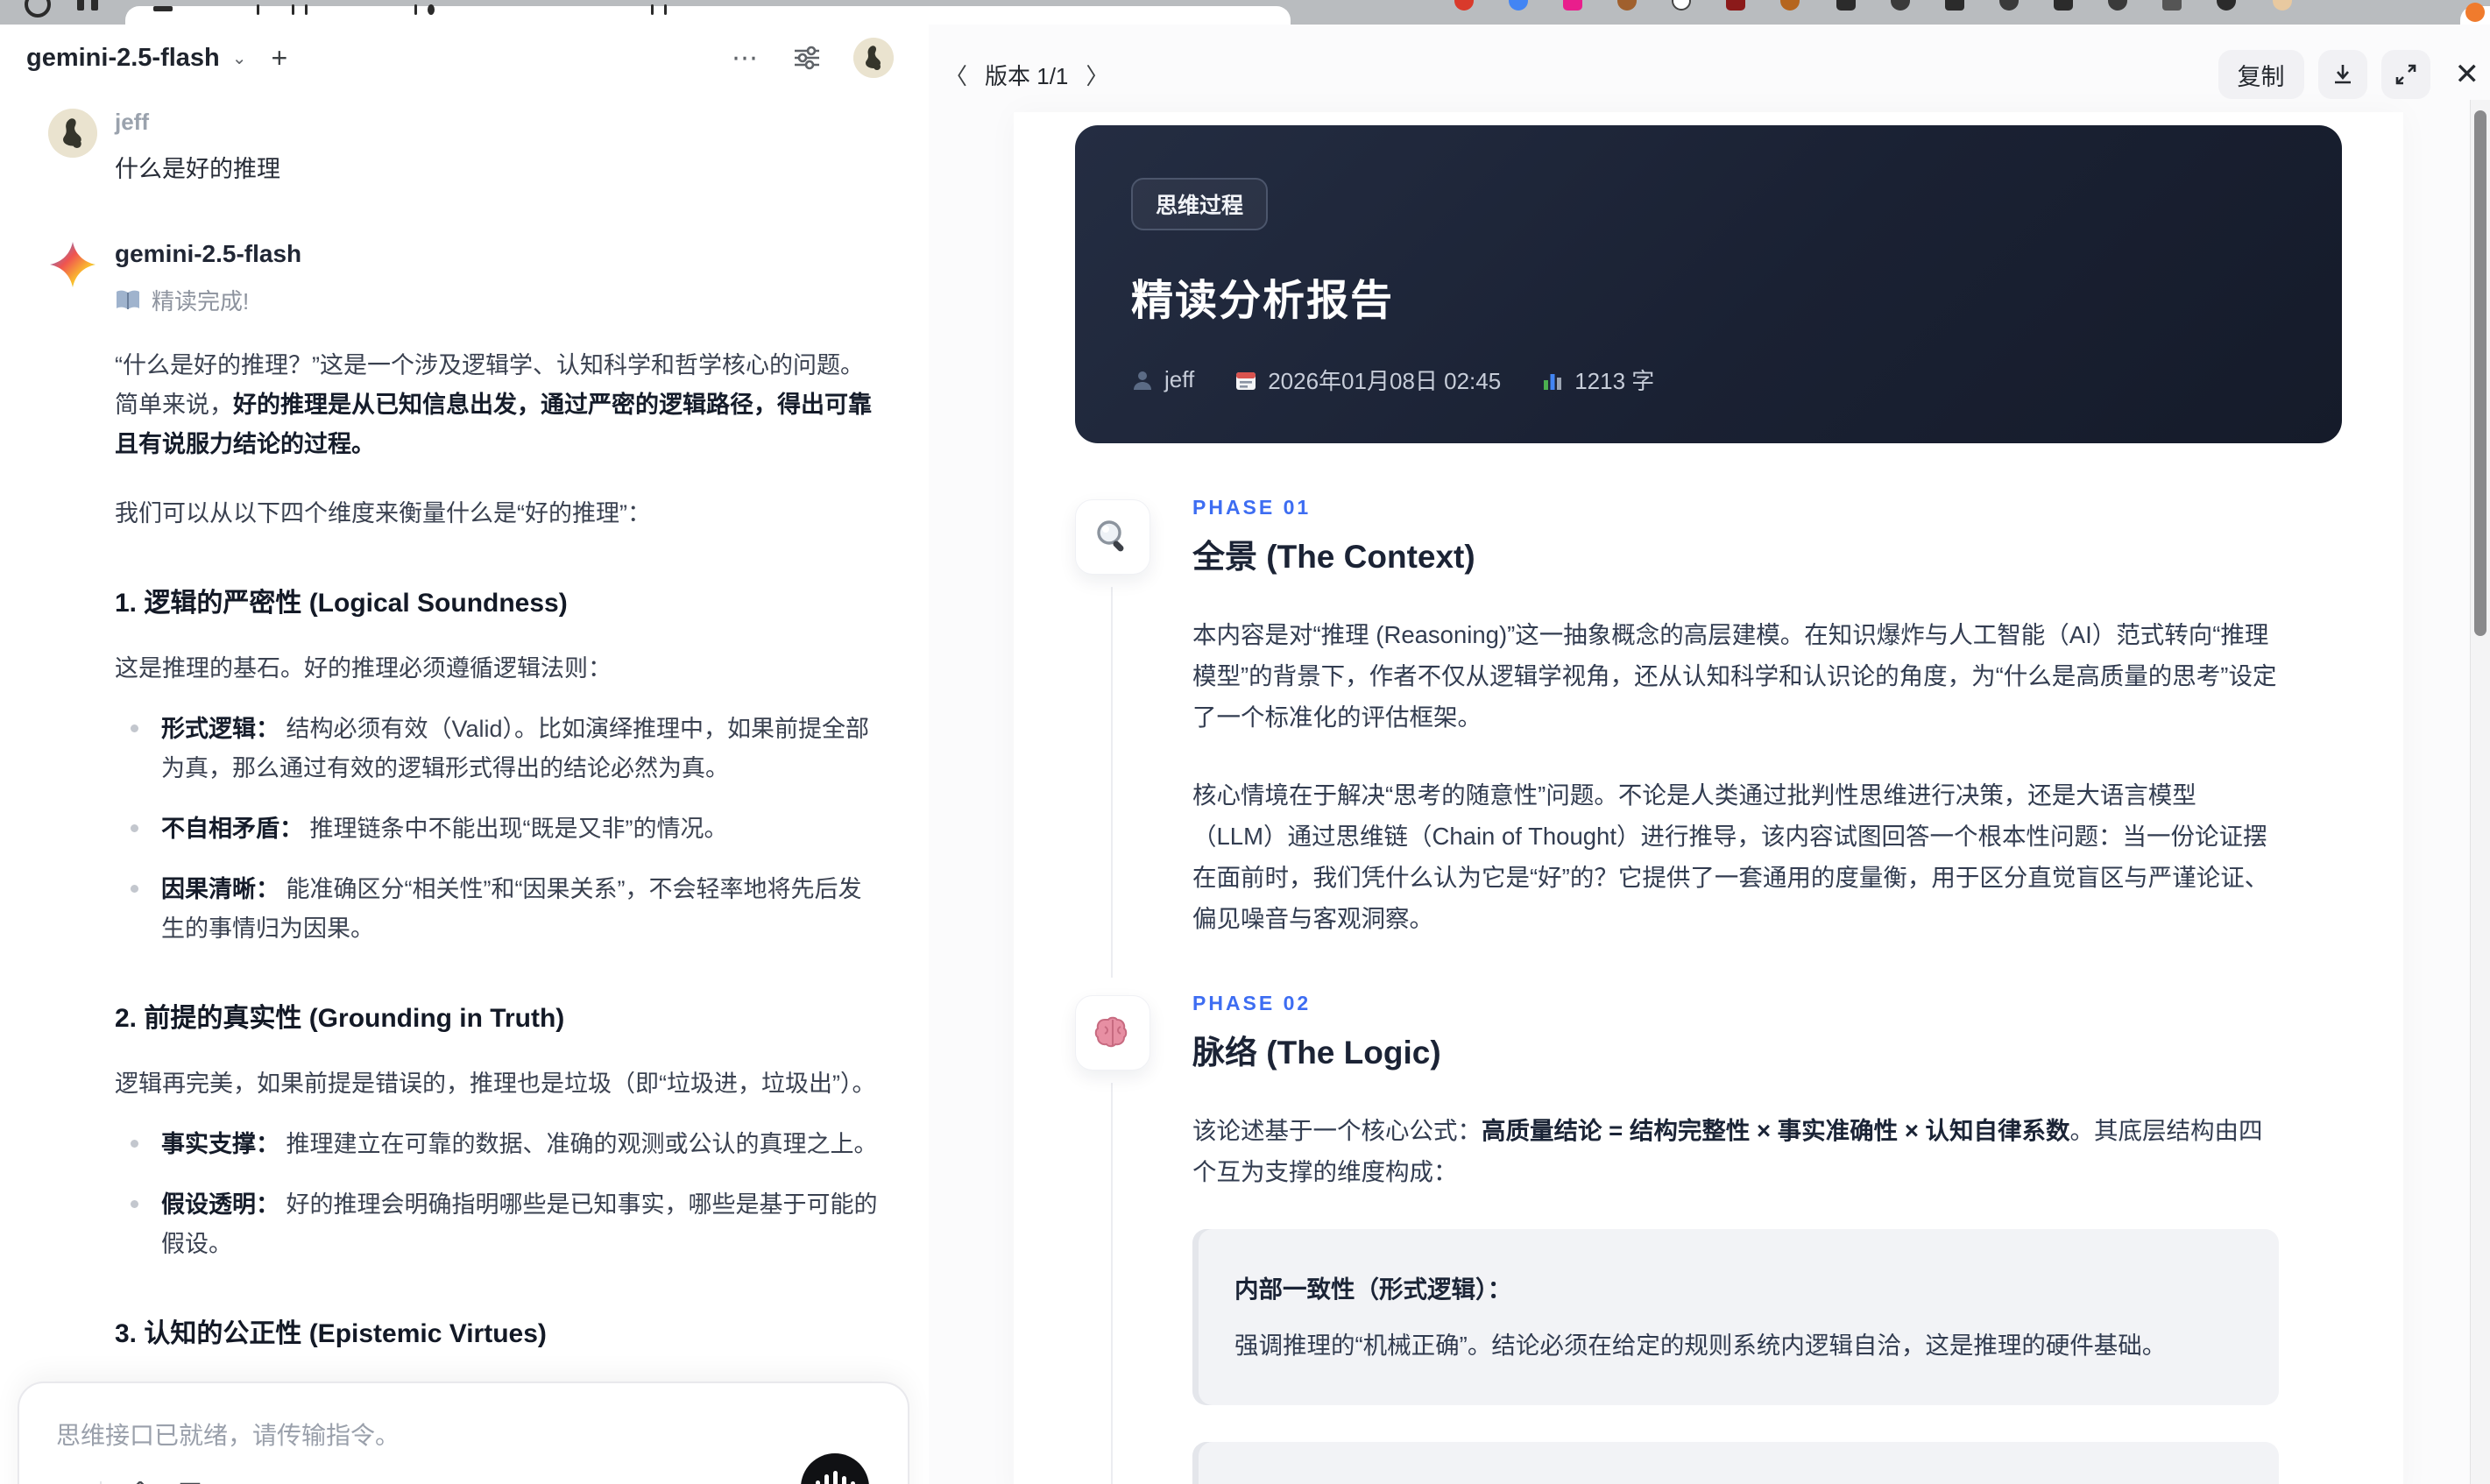 Image resolution: width=2490 pixels, height=1484 pixels. Describe the element at coordinates (1700, 1345) in the screenshot. I see `card-text: 强调推理的“机械正确”。结论必须在给定的规则系统内逻辑自洽，这是推理的硬件基础。` at that location.